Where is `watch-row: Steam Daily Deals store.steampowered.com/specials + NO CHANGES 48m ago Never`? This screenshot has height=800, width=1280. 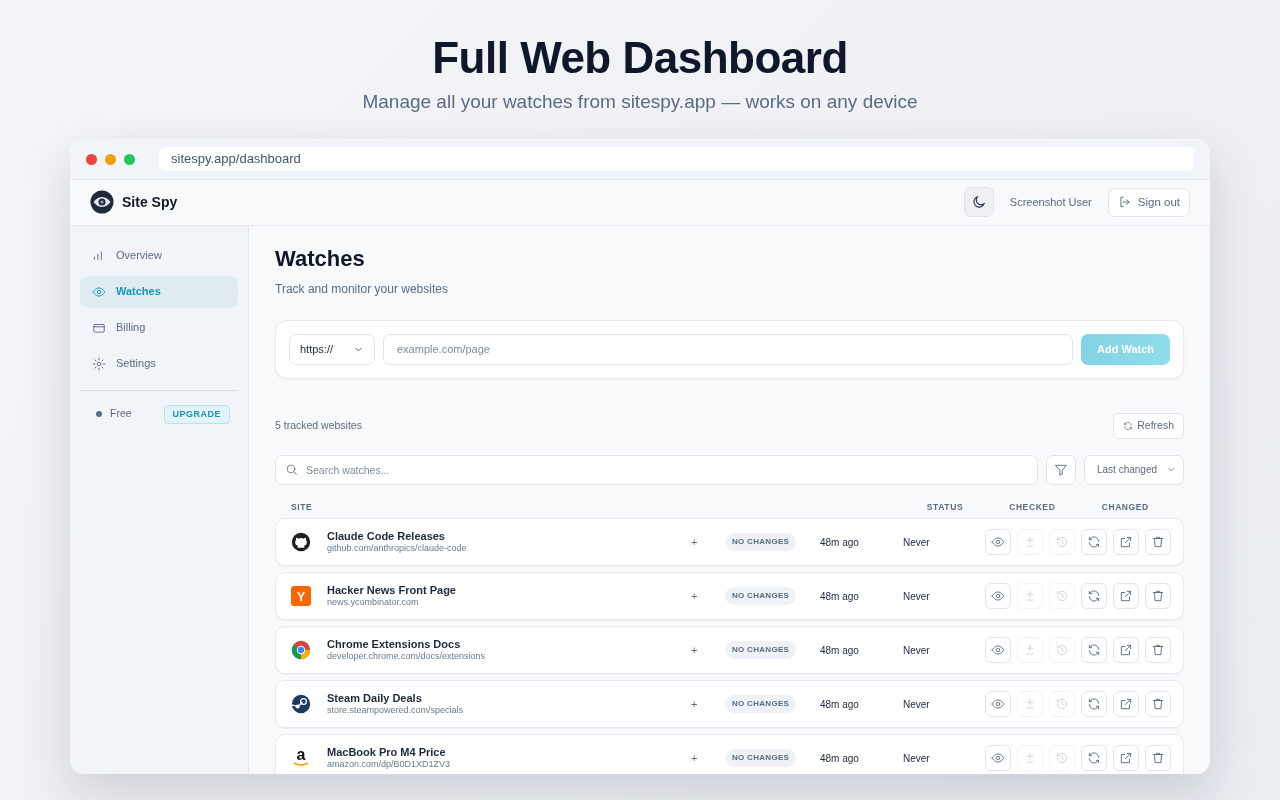 watch-row: Steam Daily Deals store.steampowered.com/specials + NO CHANGES 48m ago Never is located at coordinates (729, 704).